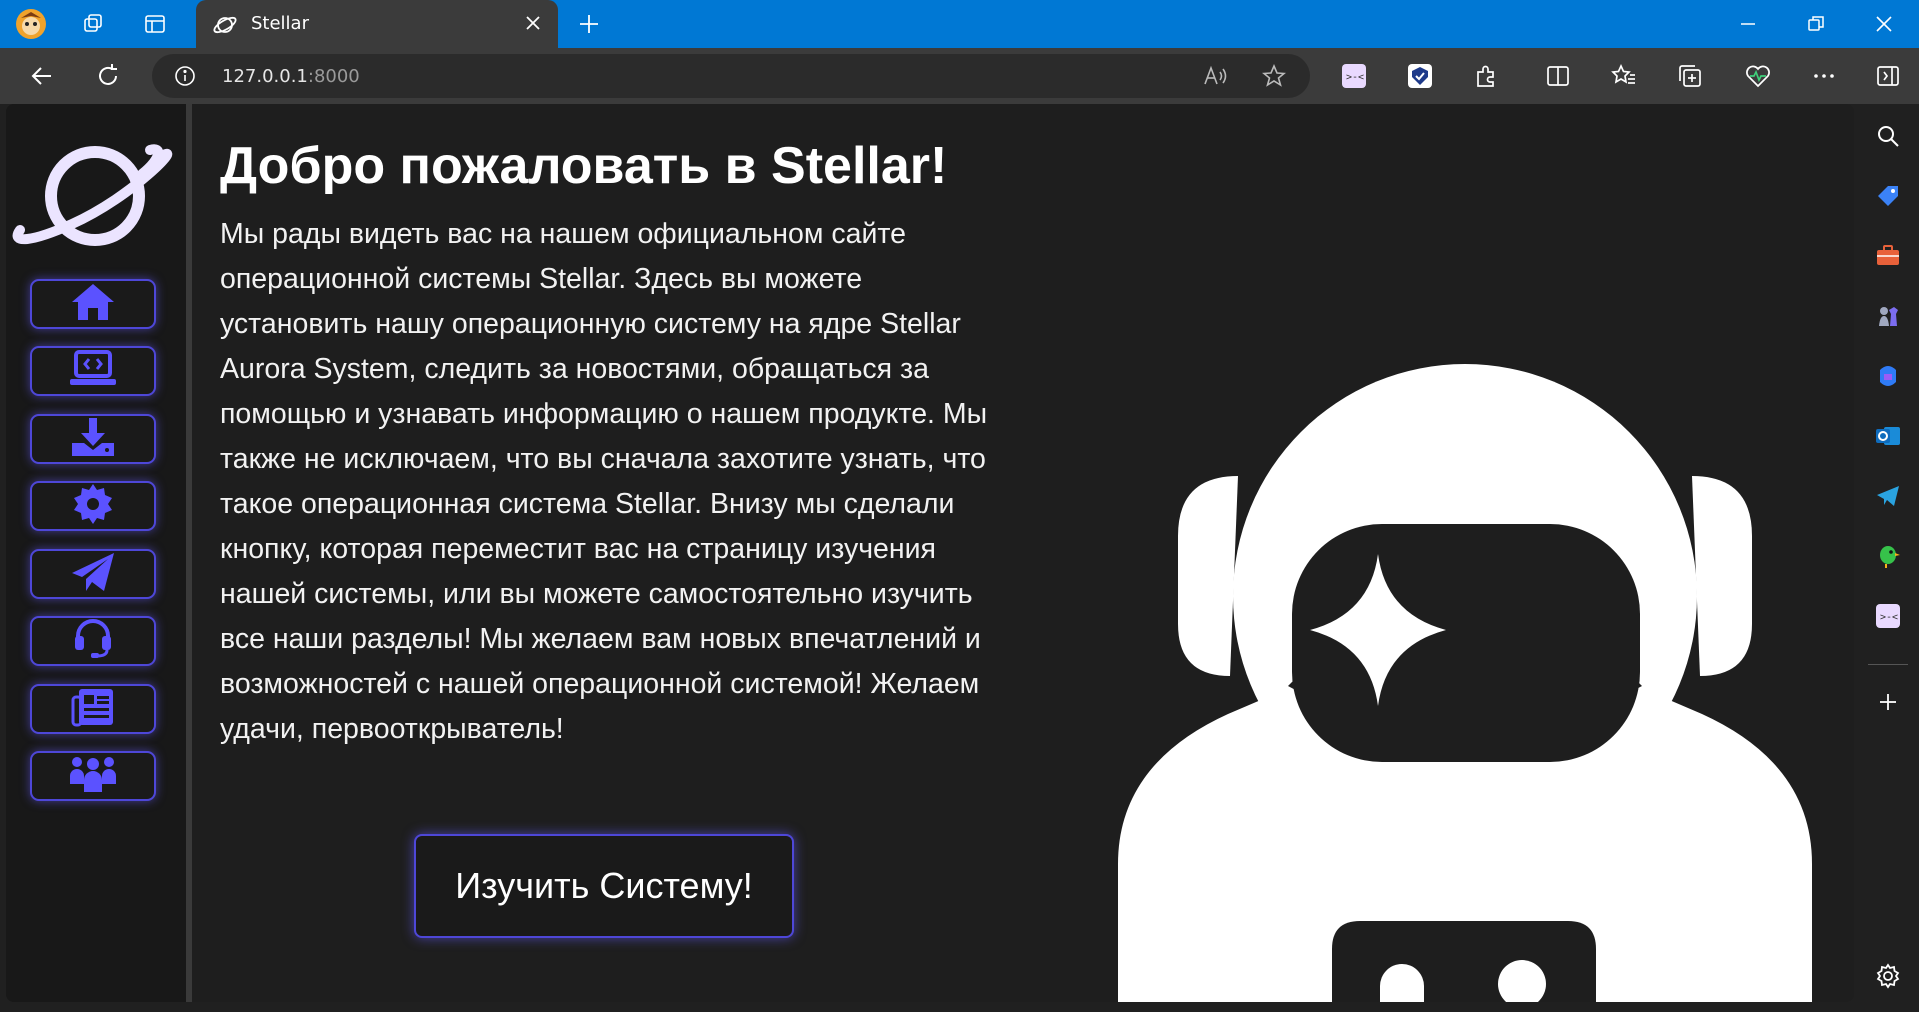 Image resolution: width=1919 pixels, height=1012 pixels. Describe the element at coordinates (1558, 76) in the screenshot. I see `split-screen-icon` at that location.